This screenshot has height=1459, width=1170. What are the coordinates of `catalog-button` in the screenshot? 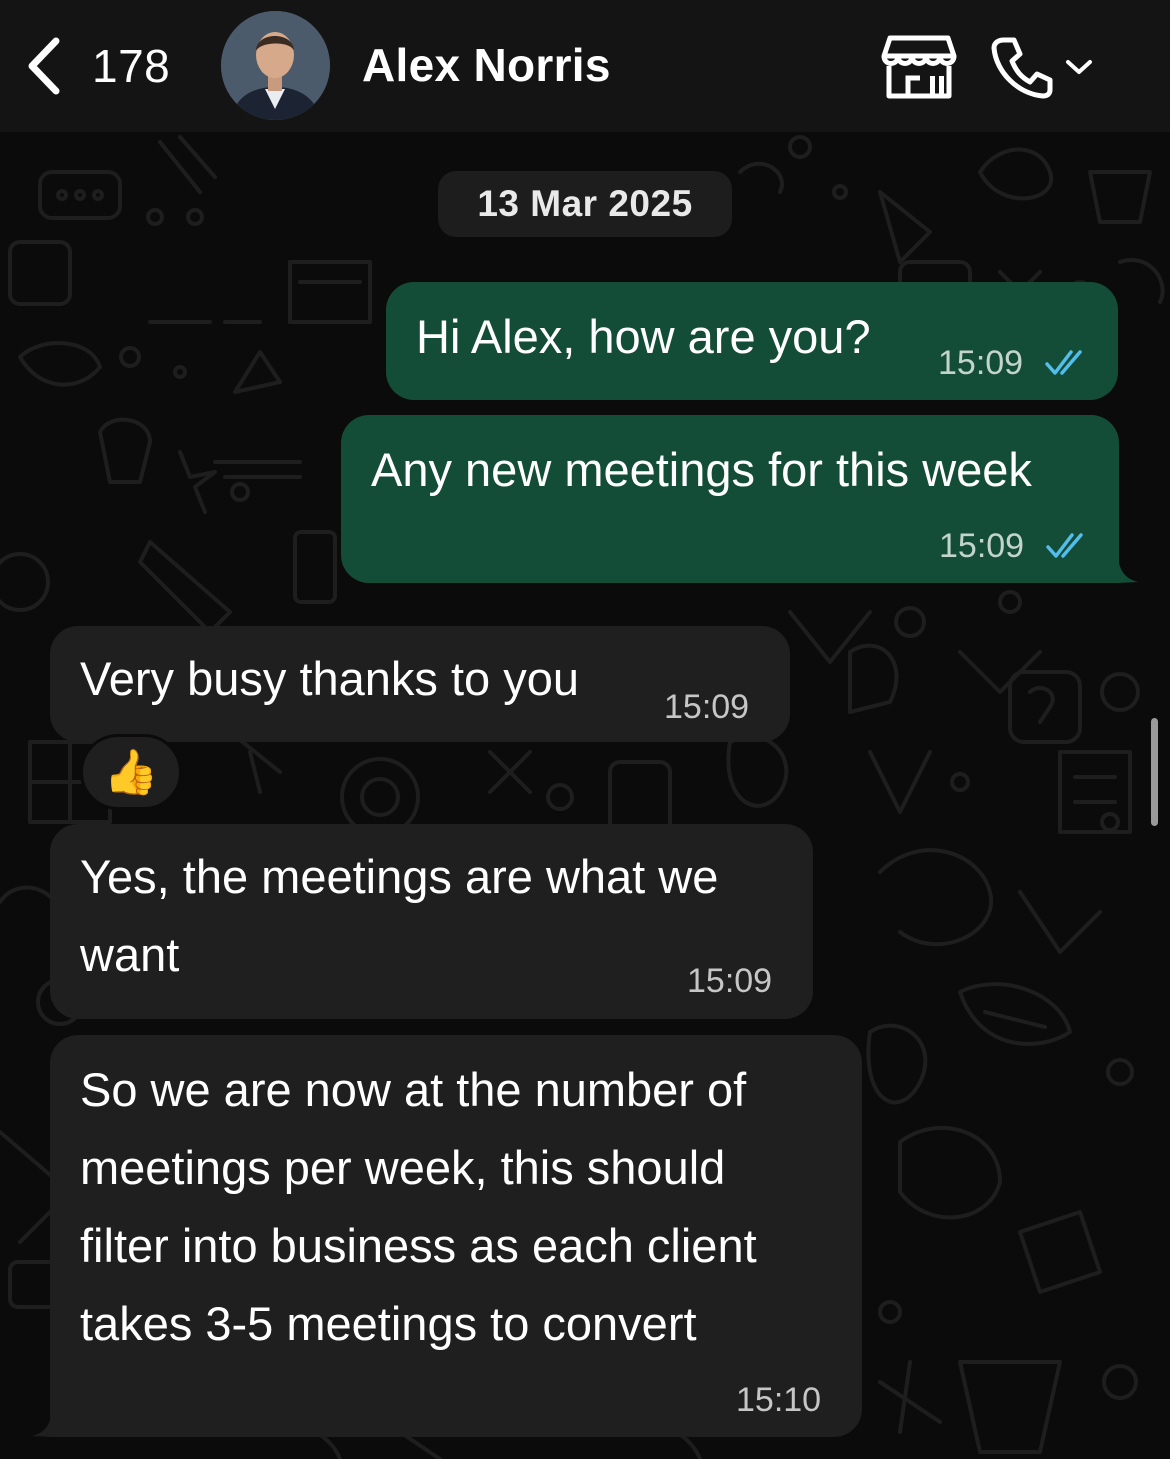 It's located at (919, 67).